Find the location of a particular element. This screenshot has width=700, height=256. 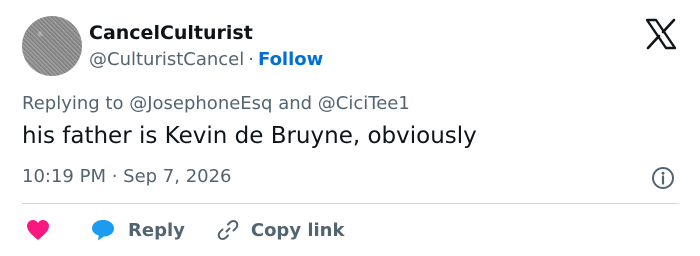

divider is located at coordinates (350, 203).